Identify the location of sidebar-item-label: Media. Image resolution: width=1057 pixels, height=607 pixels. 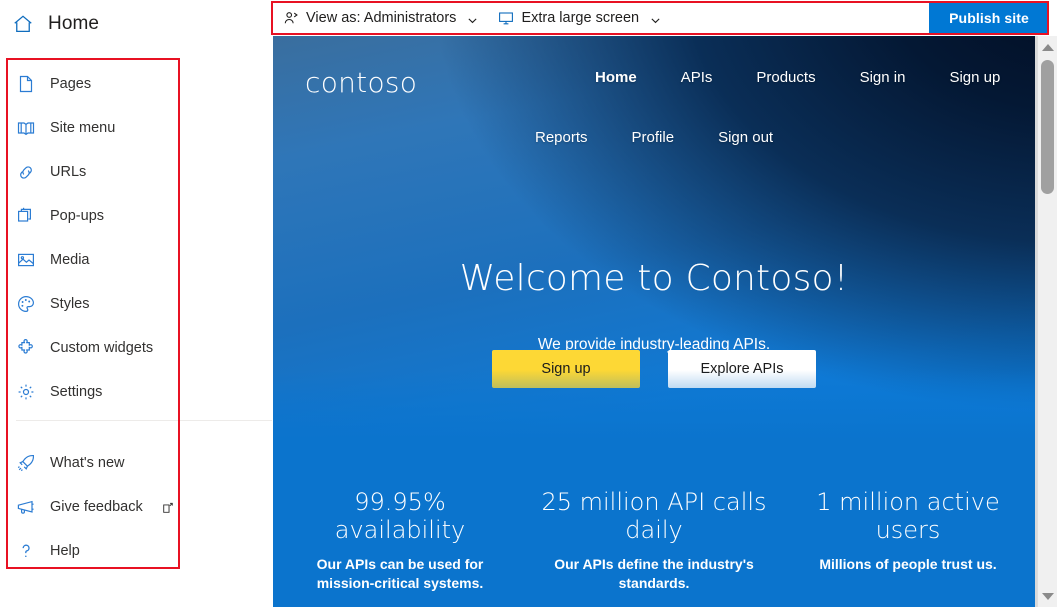
(70, 260).